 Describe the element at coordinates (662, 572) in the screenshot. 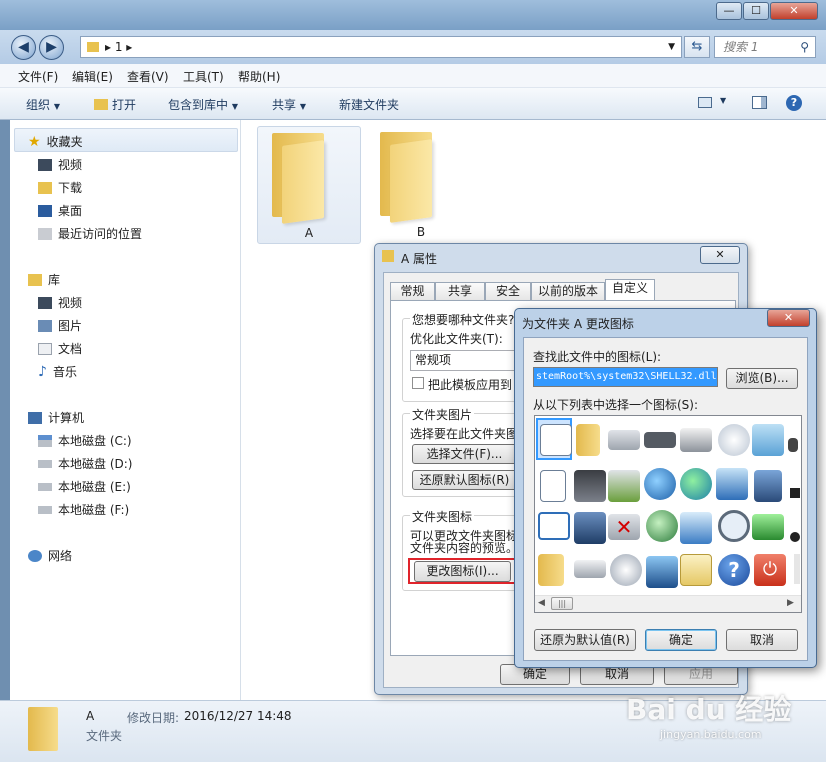

I see `monitor-icon` at that location.